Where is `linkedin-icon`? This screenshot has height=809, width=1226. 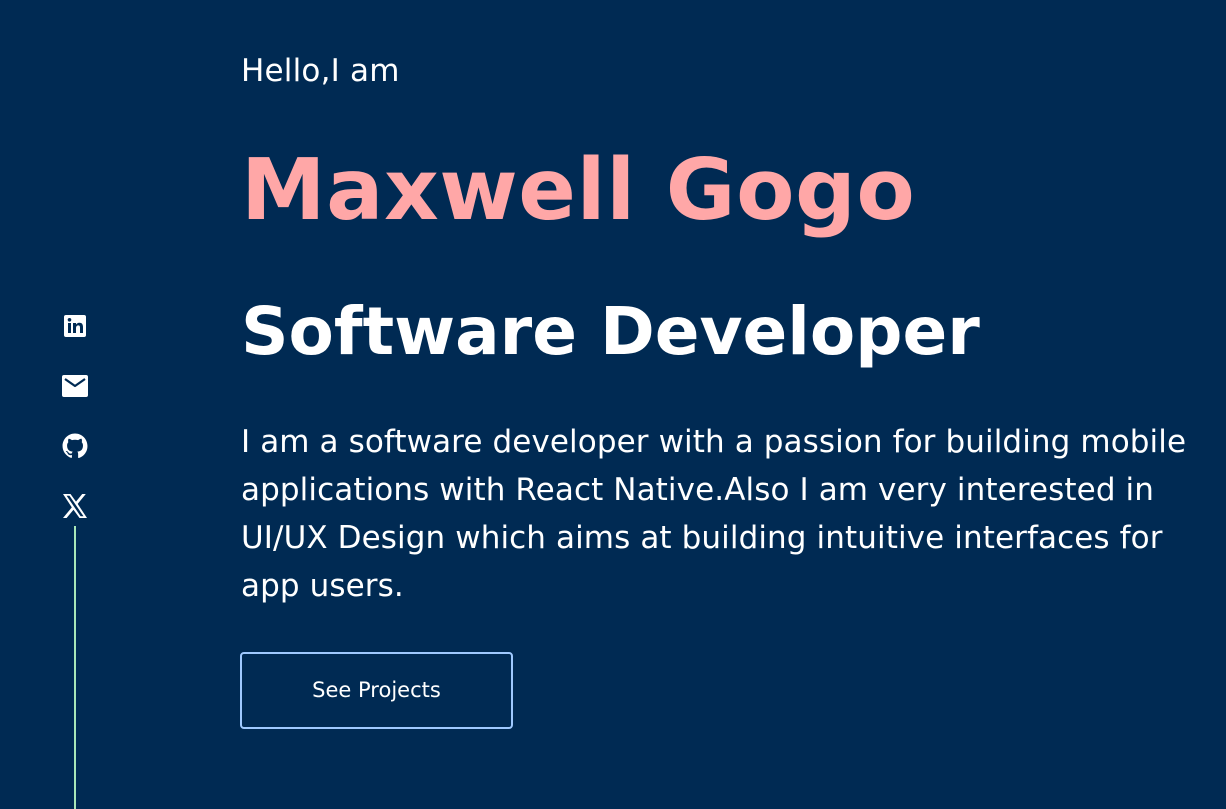
linkedin-icon is located at coordinates (75, 326).